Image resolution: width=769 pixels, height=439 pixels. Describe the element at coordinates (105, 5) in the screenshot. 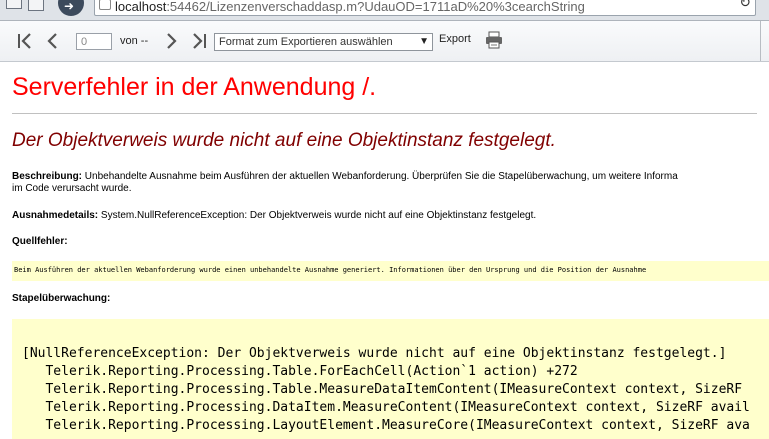

I see `page-icon` at that location.